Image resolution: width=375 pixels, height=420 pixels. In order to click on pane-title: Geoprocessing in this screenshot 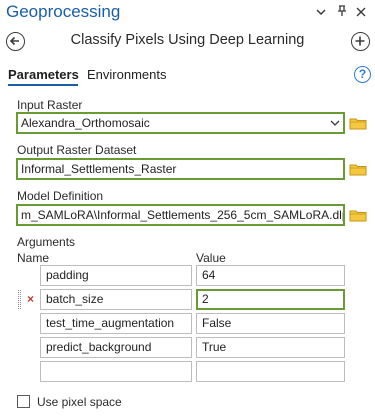, I will do `click(63, 11)`.